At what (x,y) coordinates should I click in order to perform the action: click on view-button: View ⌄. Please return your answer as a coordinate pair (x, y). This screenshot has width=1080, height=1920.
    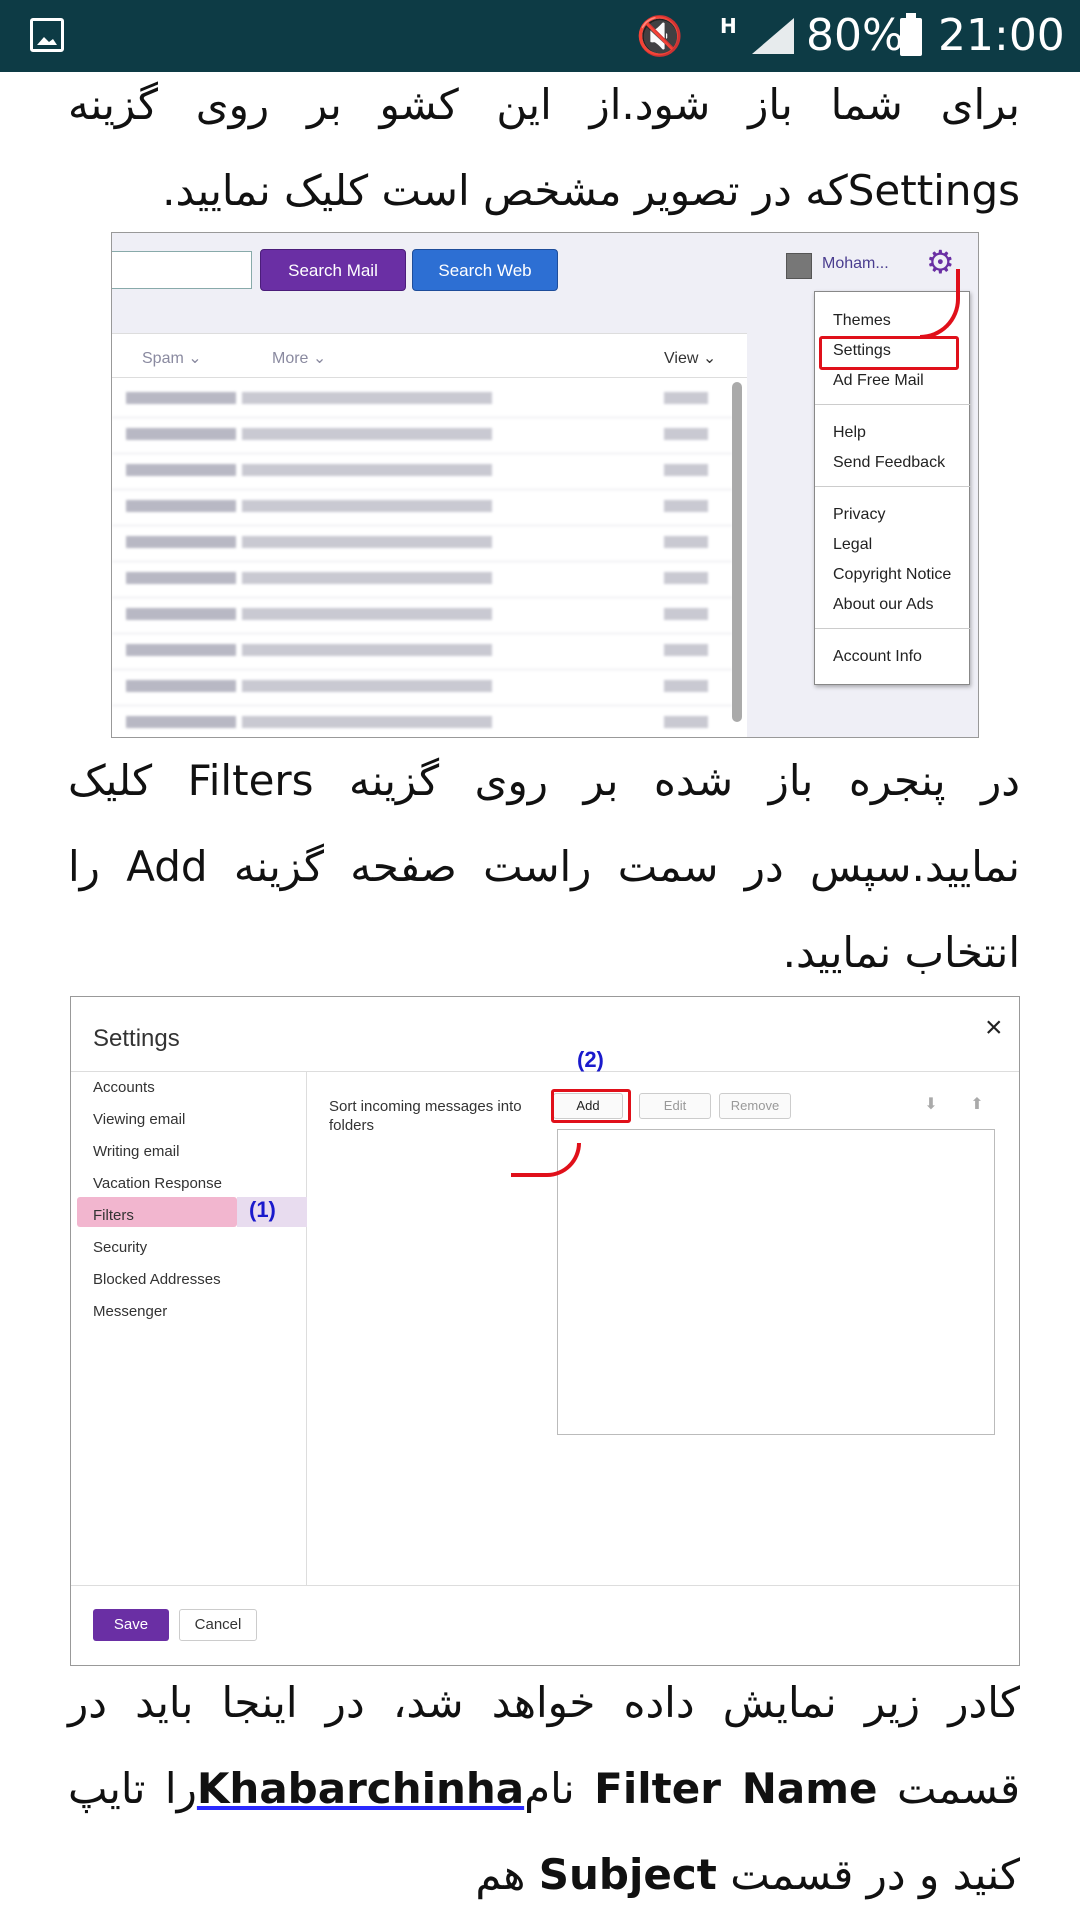
    Looking at the image, I should click on (690, 358).